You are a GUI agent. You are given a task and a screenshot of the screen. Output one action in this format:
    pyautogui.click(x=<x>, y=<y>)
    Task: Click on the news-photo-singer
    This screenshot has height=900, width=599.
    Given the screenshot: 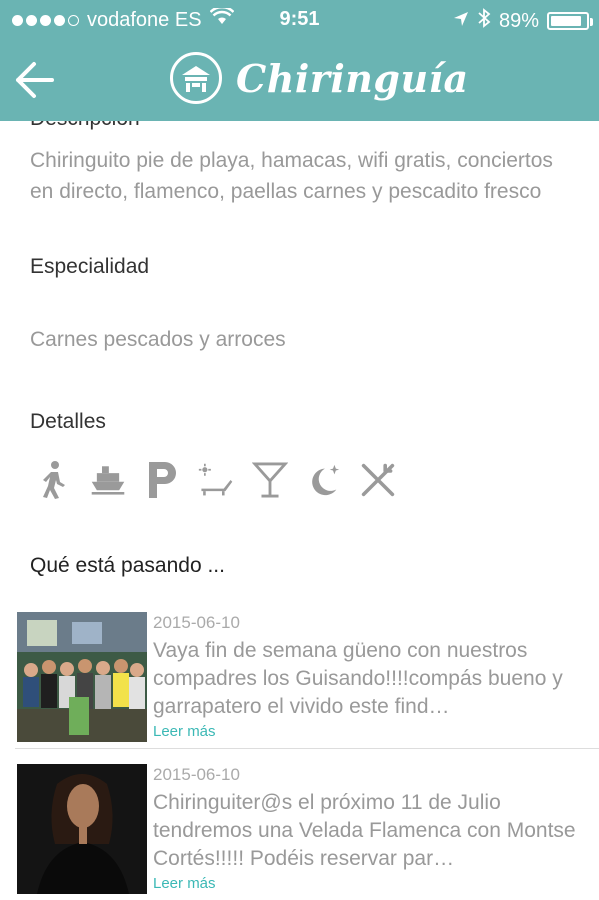 What is the action you would take?
    pyautogui.click(x=82, y=829)
    